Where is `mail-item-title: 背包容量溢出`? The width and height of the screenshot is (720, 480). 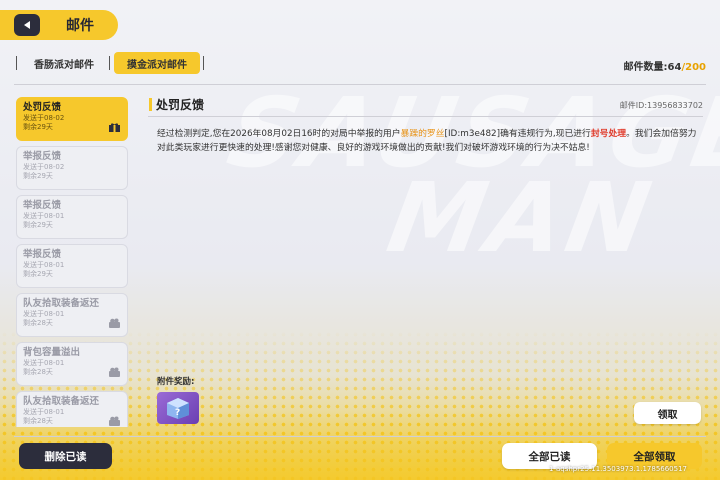 mail-item-title: 背包容量溢出 is located at coordinates (52, 352).